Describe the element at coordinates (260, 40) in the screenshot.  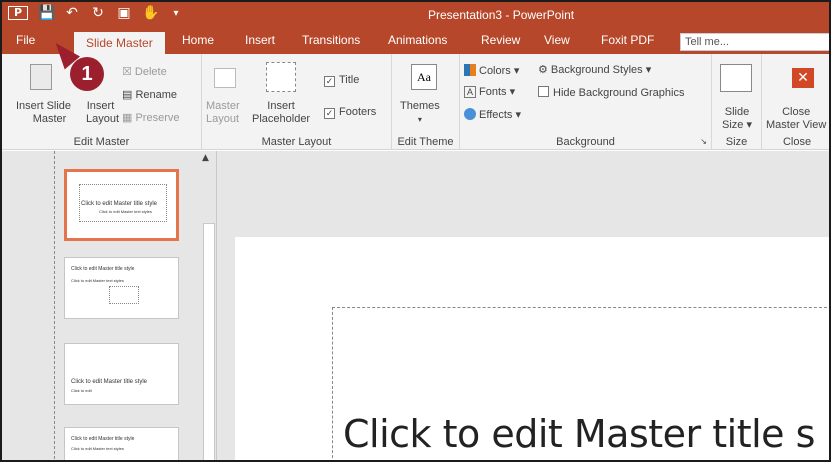
I see `tab-insert: Insert` at that location.